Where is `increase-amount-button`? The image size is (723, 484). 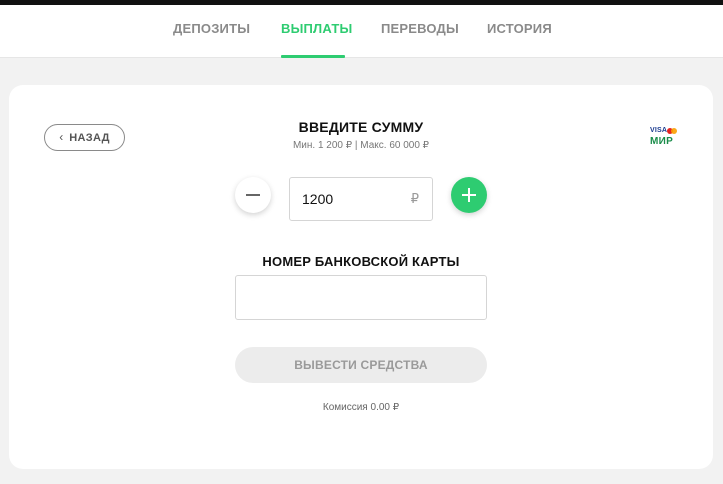
increase-amount-button is located at coordinates (469, 195).